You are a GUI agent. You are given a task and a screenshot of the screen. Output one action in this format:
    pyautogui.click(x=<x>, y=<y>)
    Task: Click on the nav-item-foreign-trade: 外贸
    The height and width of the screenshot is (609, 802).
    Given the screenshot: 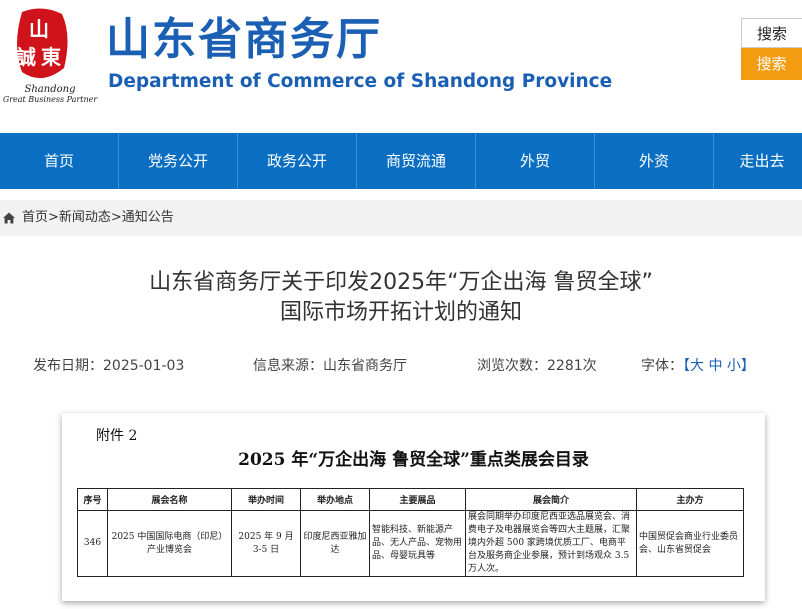 What is the action you would take?
    pyautogui.click(x=535, y=161)
    